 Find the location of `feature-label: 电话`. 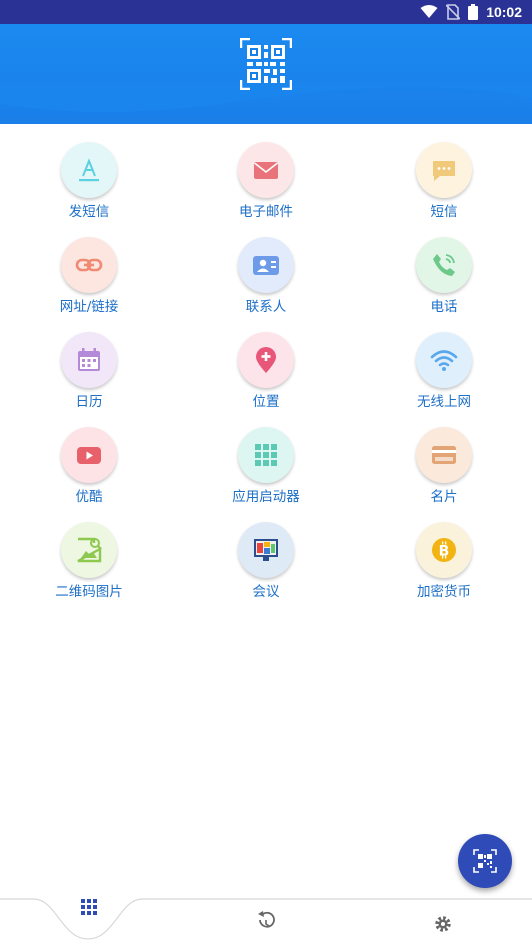

feature-label: 电话 is located at coordinates (444, 307).